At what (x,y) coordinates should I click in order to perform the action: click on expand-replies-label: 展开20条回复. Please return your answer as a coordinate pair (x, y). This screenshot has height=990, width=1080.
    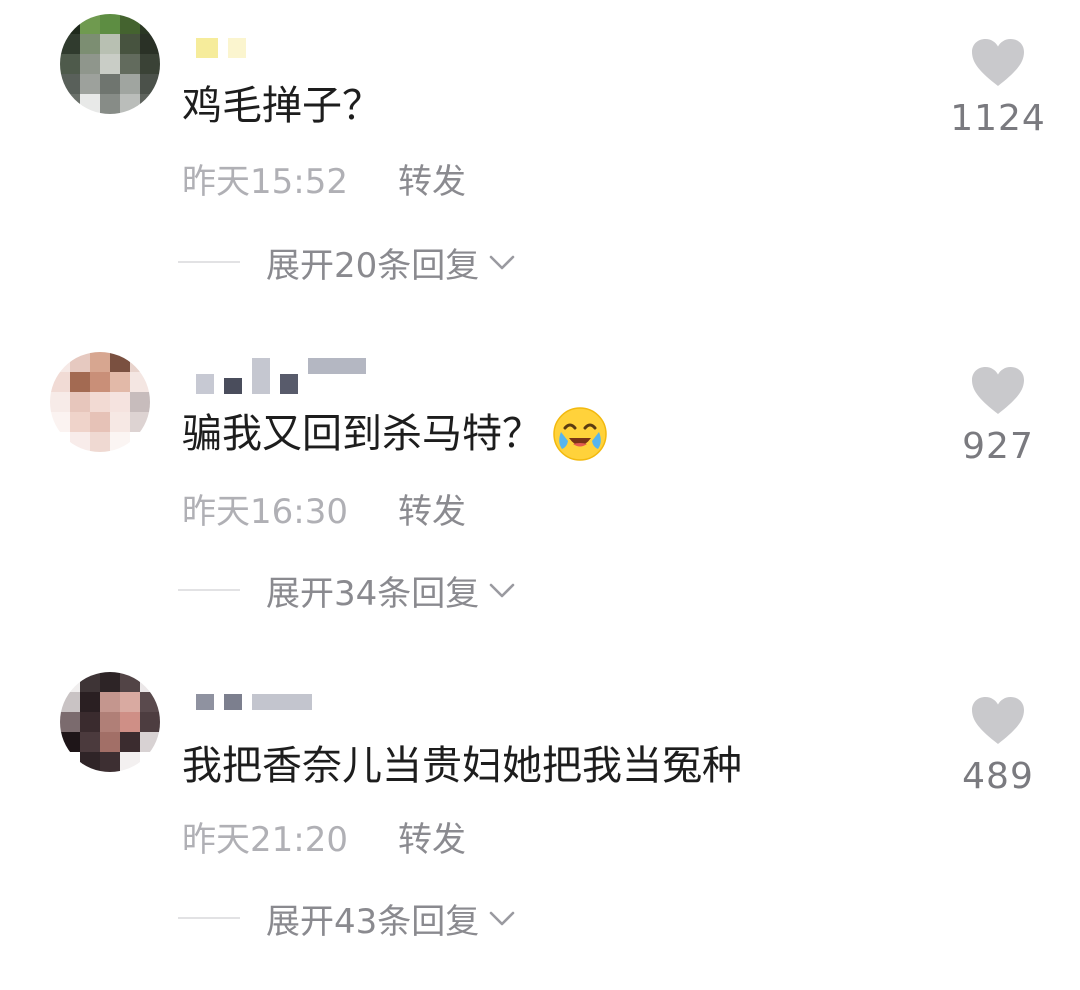
    Looking at the image, I should click on (373, 265).